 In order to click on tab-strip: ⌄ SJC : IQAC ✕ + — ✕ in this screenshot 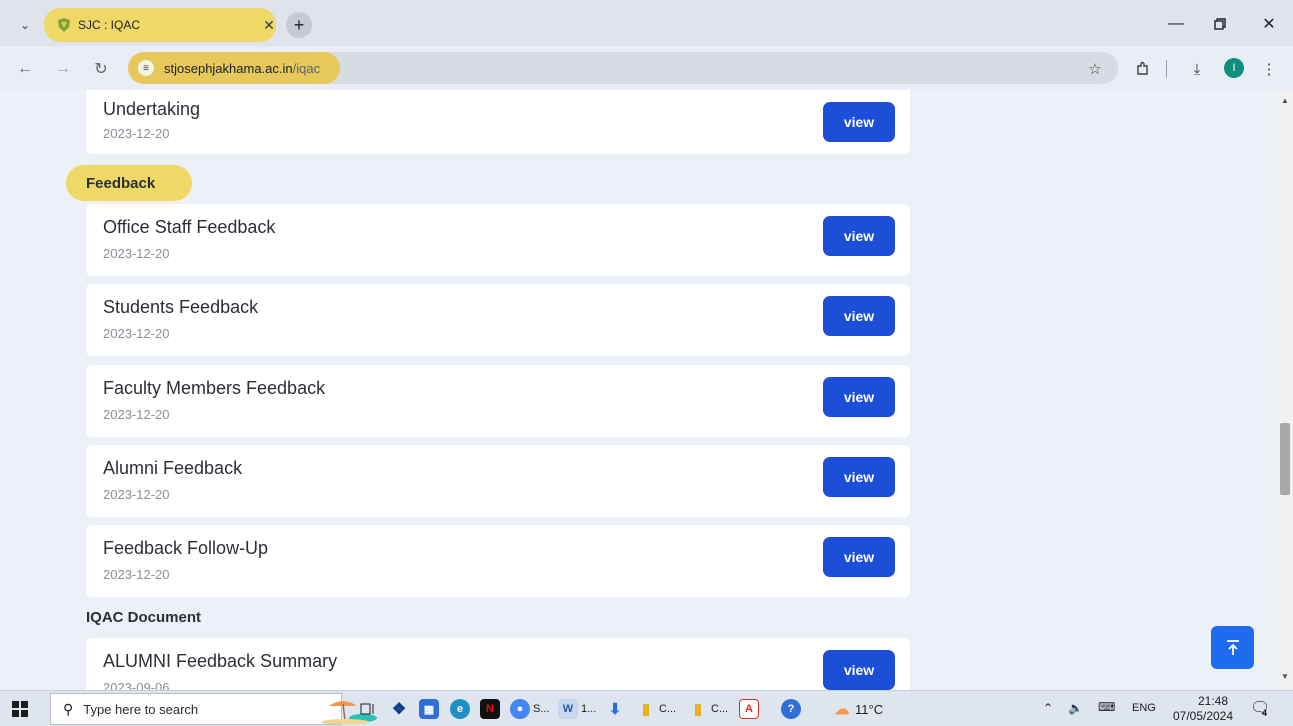, I will do `click(646, 23)`.